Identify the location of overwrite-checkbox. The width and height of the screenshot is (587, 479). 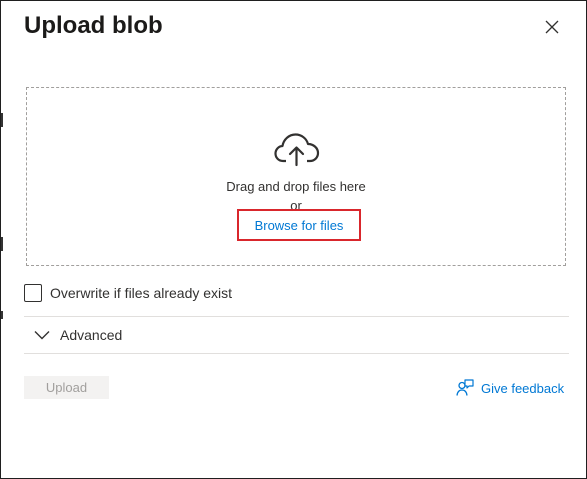
(33, 293).